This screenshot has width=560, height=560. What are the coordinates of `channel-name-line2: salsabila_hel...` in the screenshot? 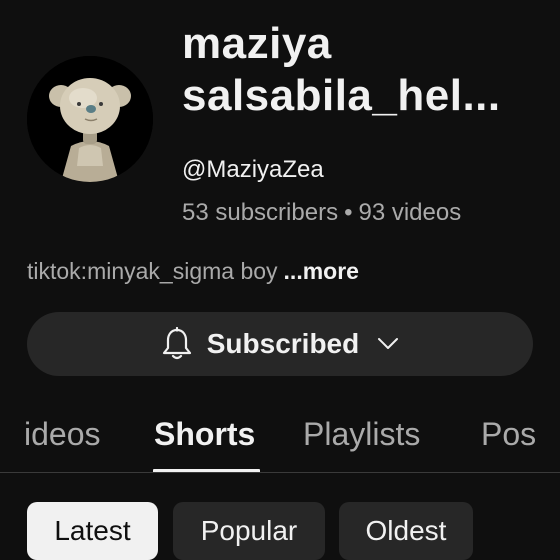 It's located at (341, 95).